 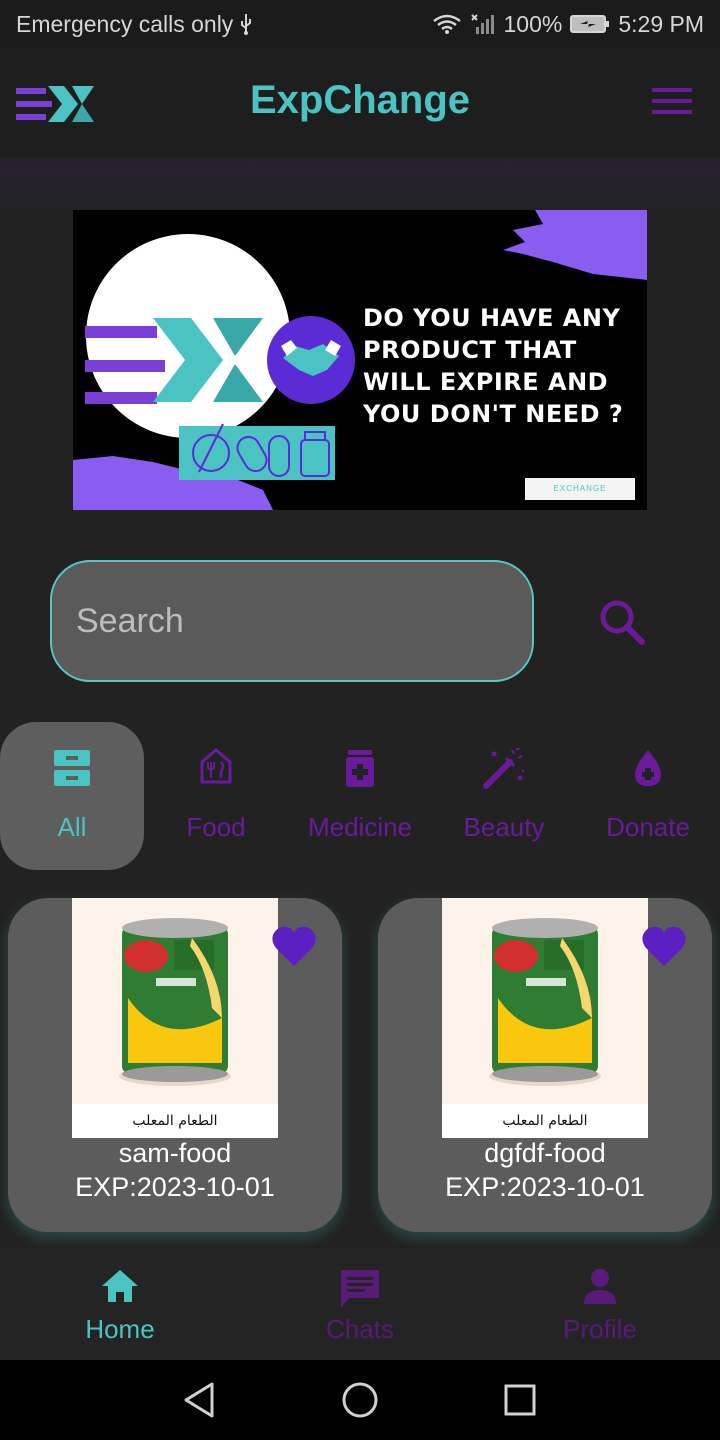 What do you see at coordinates (120, 1286) in the screenshot?
I see `home-icon` at bounding box center [120, 1286].